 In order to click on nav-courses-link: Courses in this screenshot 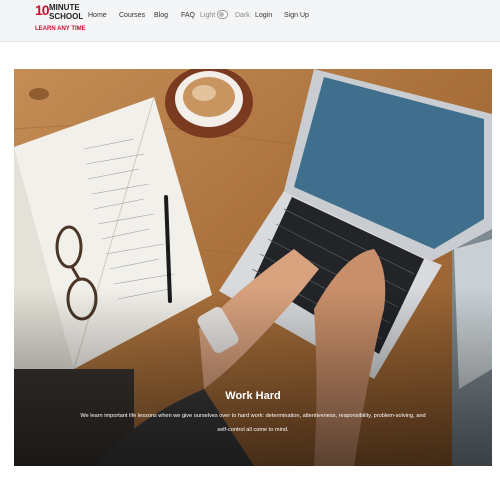, I will do `click(132, 15)`.